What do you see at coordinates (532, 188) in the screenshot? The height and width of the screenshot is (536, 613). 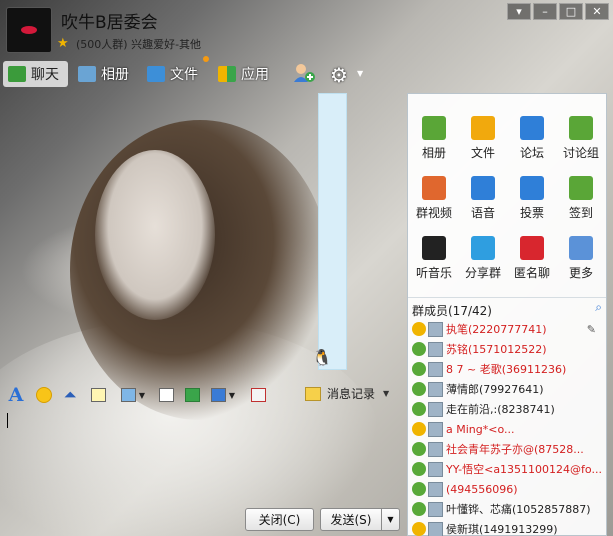 I see `vote-icon` at bounding box center [532, 188].